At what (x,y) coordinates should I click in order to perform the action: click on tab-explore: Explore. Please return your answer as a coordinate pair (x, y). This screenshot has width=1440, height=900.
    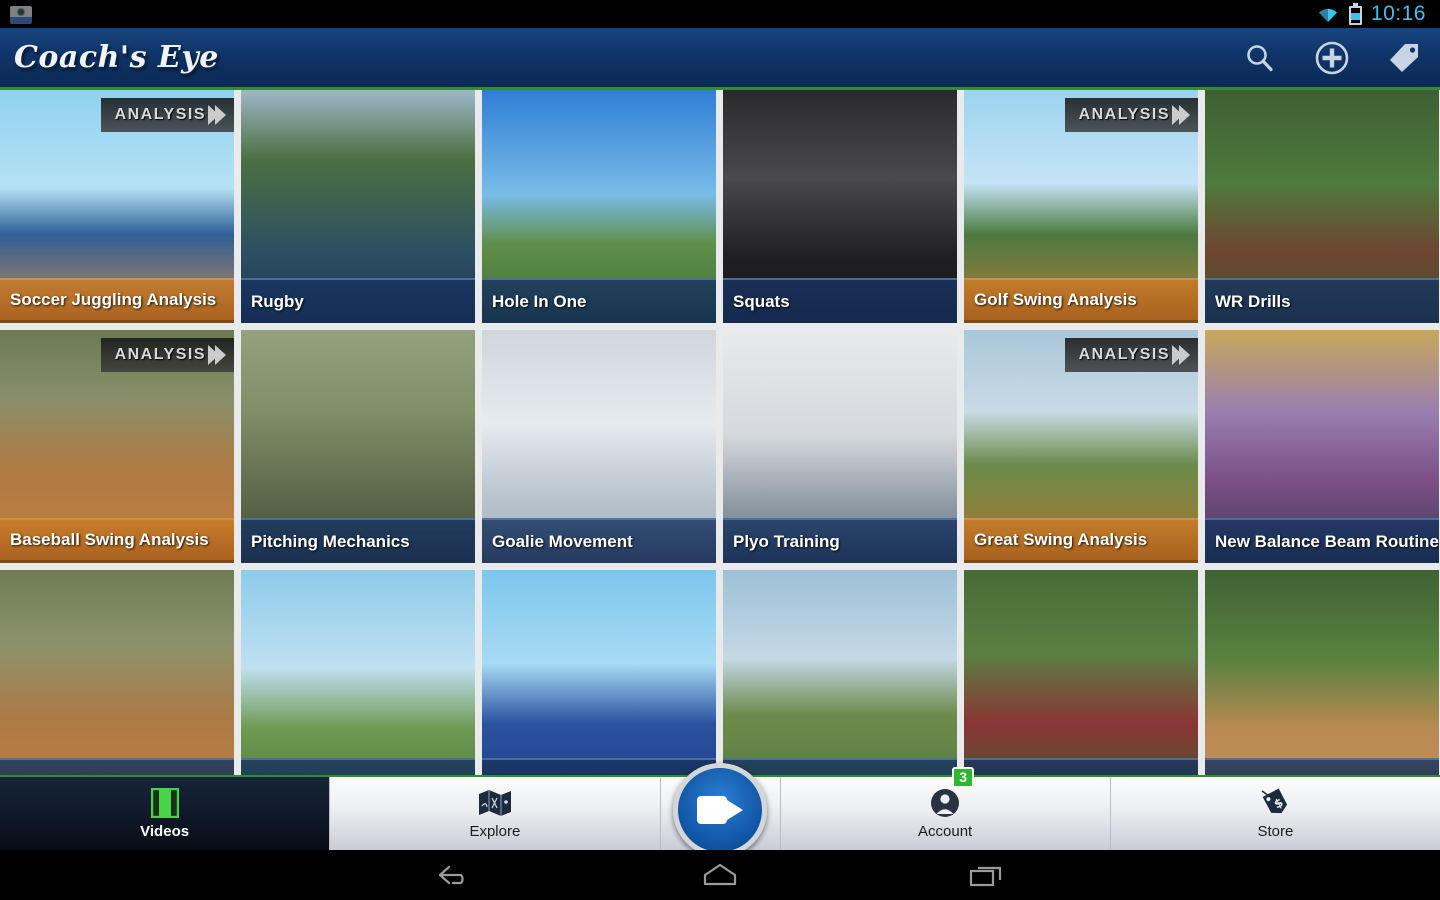
    Looking at the image, I should click on (495, 813).